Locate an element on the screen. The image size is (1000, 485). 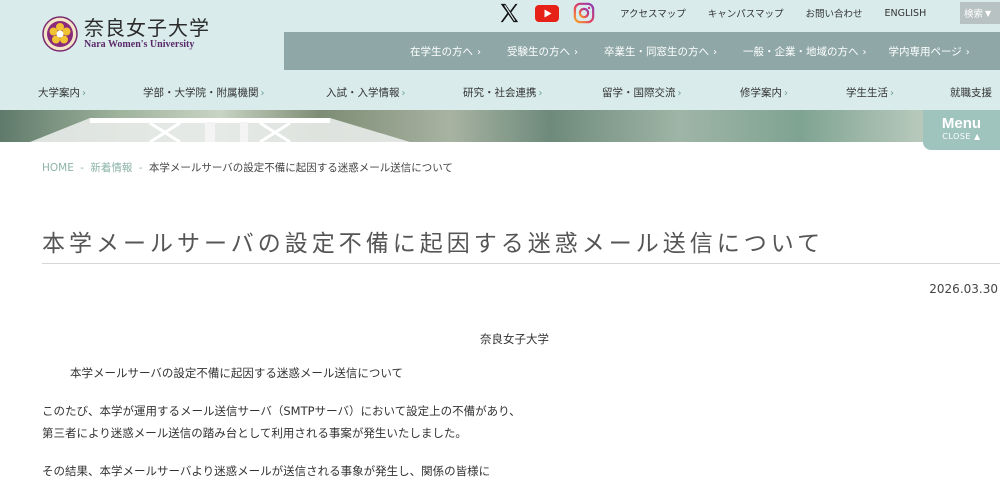
breadcrumb-home: HOME is located at coordinates (58, 168).